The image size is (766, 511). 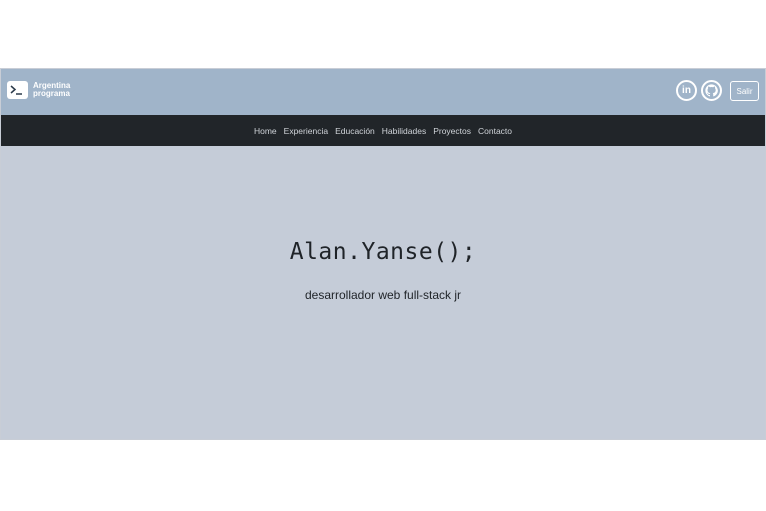 I want to click on hero-subtitle: desarrollador web full-stack jr, so click(x=383, y=295).